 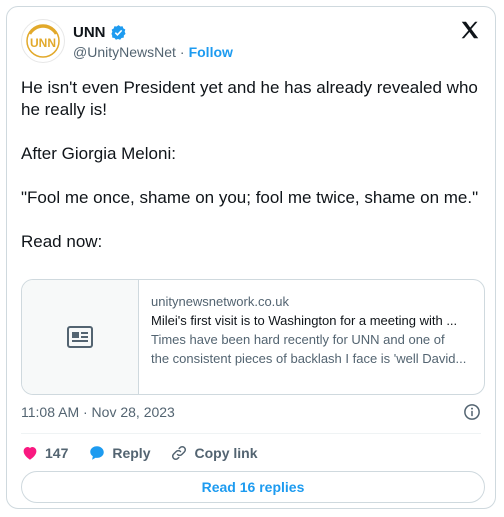 I want to click on reply-button: Reply, so click(x=119, y=453).